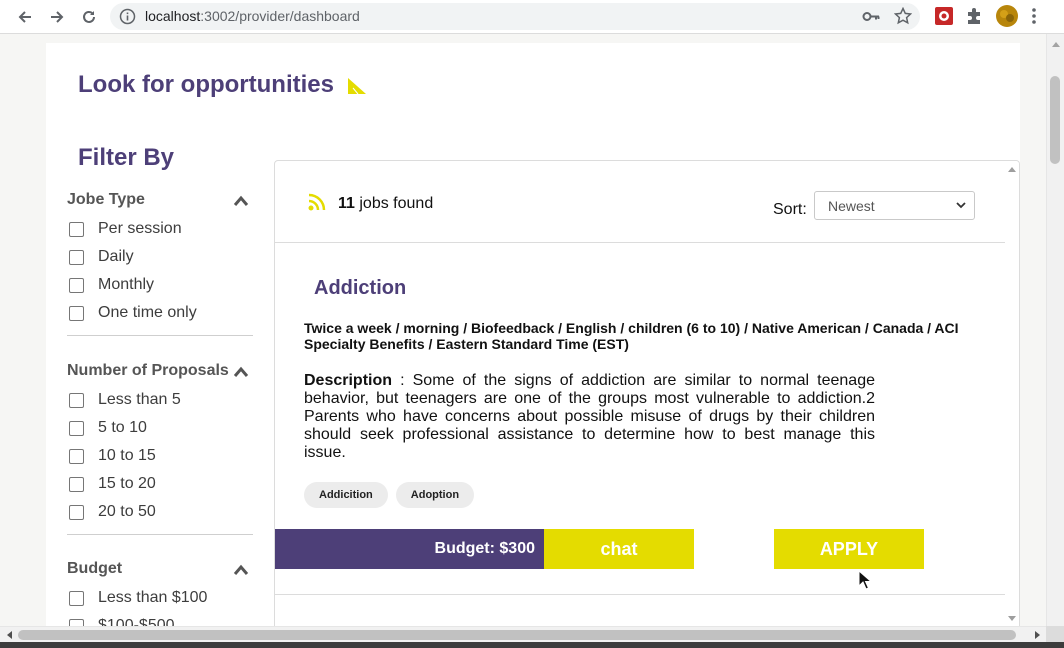 This screenshot has height=648, width=1064. What do you see at coordinates (160, 484) in the screenshot?
I see `filter-option: 15 to 20` at bounding box center [160, 484].